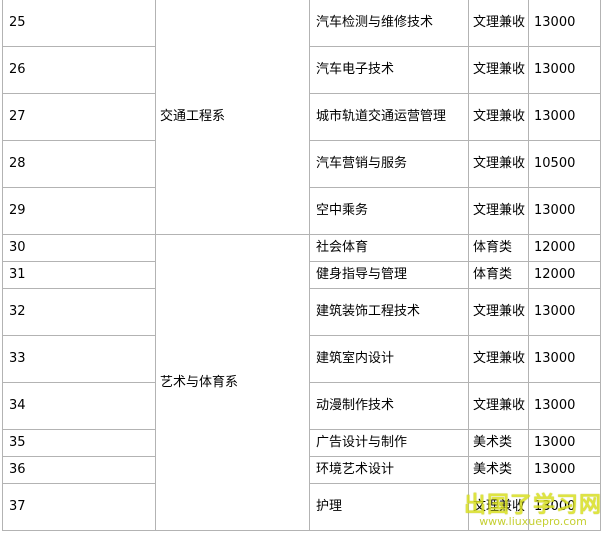 The height and width of the screenshot is (540, 608). I want to click on row-number: 31, so click(79, 275).